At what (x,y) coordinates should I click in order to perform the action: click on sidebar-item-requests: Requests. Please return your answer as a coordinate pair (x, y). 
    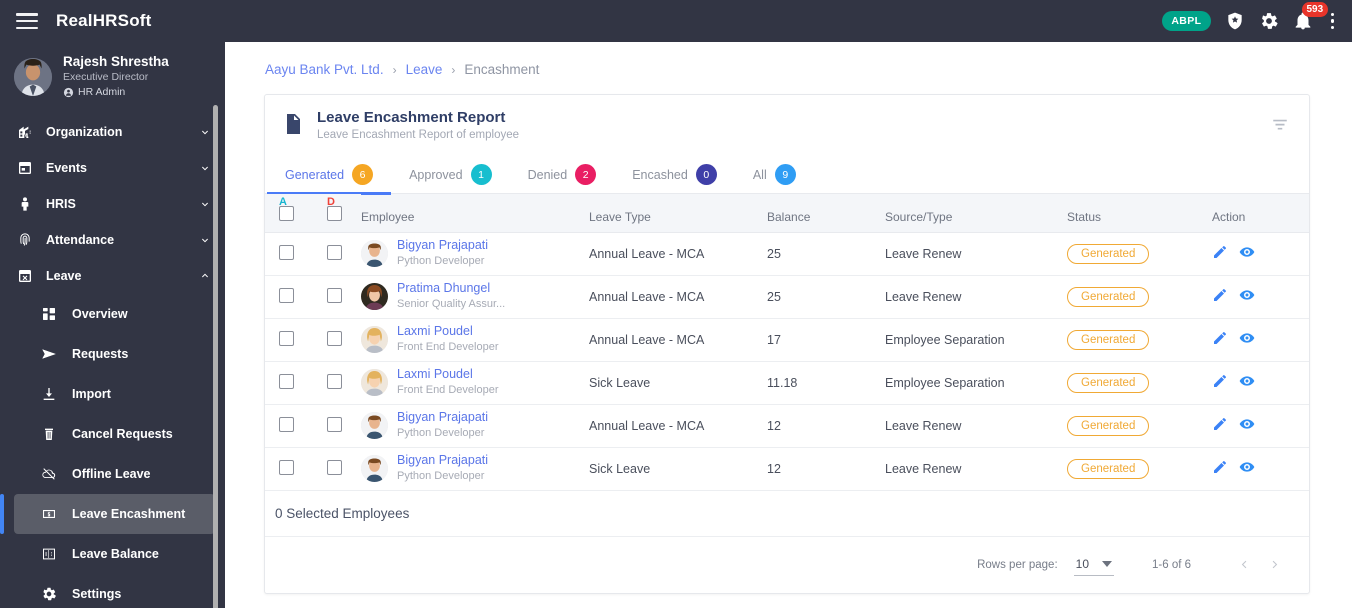
    Looking at the image, I should click on (112, 354).